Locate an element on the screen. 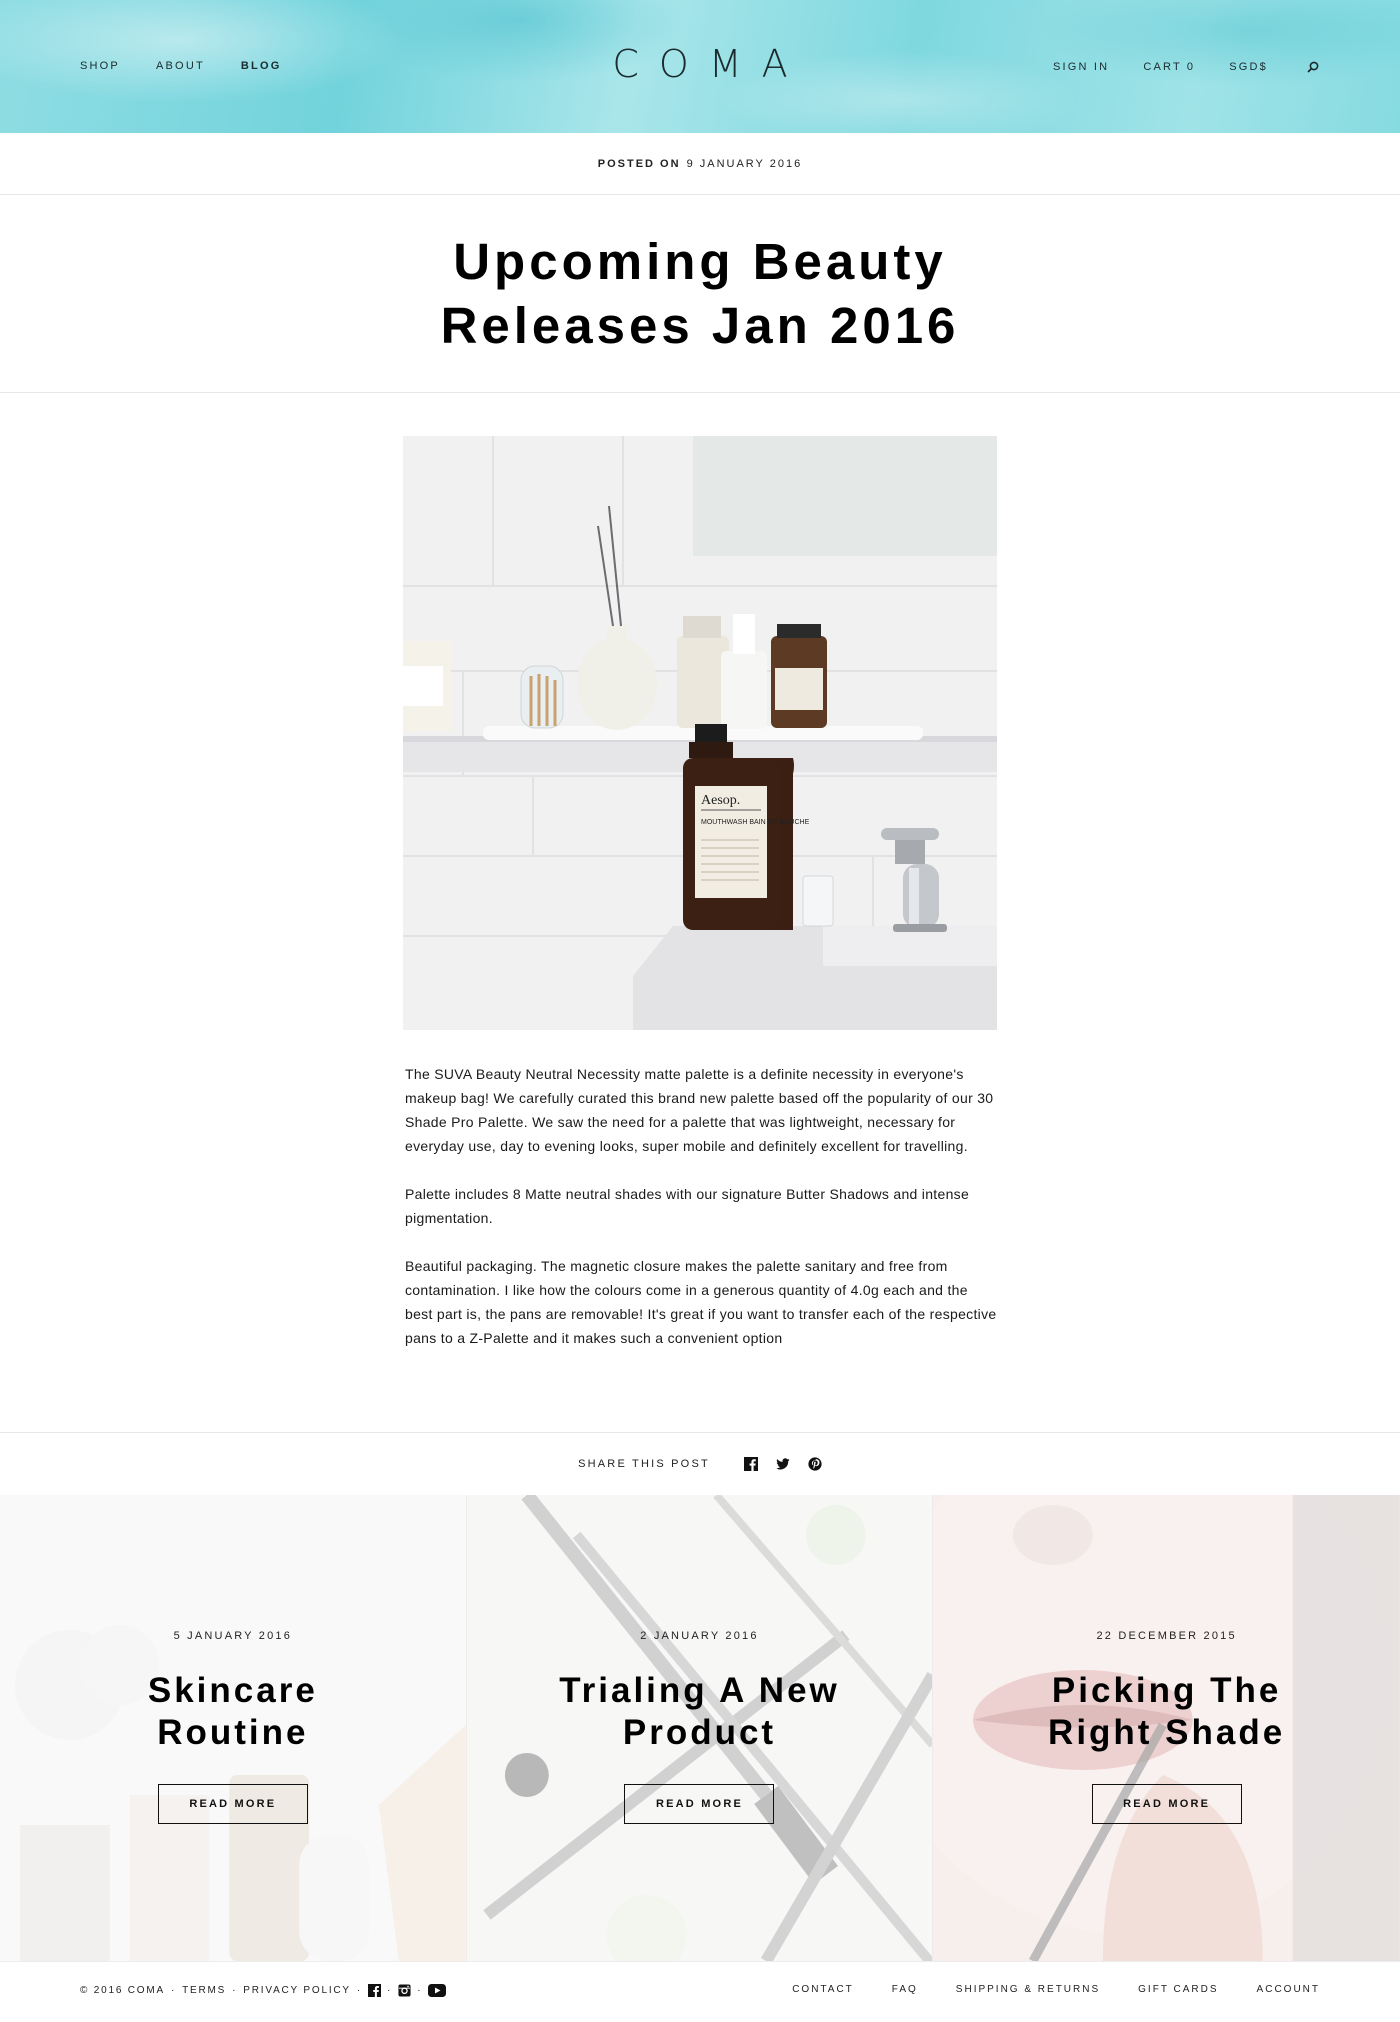  twitter-icon is located at coordinates (783, 1464).